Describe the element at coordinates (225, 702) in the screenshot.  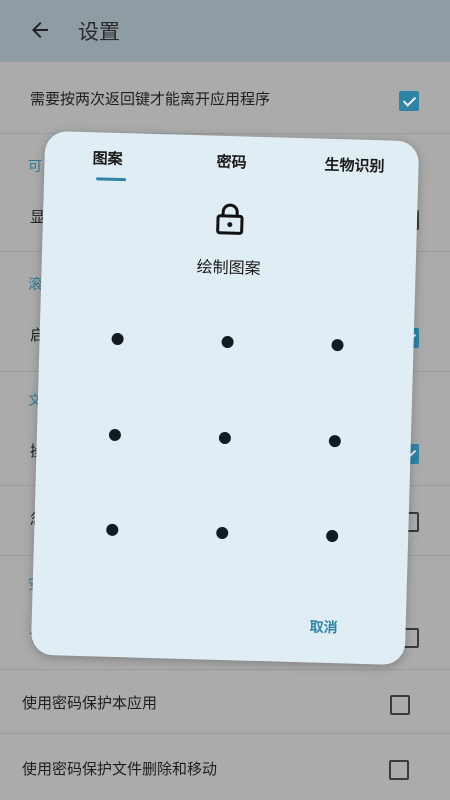
I see `setting-row: 使用密码保护本应用` at that location.